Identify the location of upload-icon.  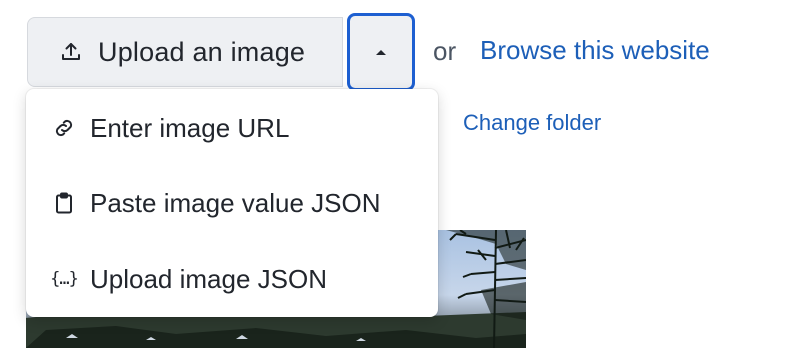
(71, 52).